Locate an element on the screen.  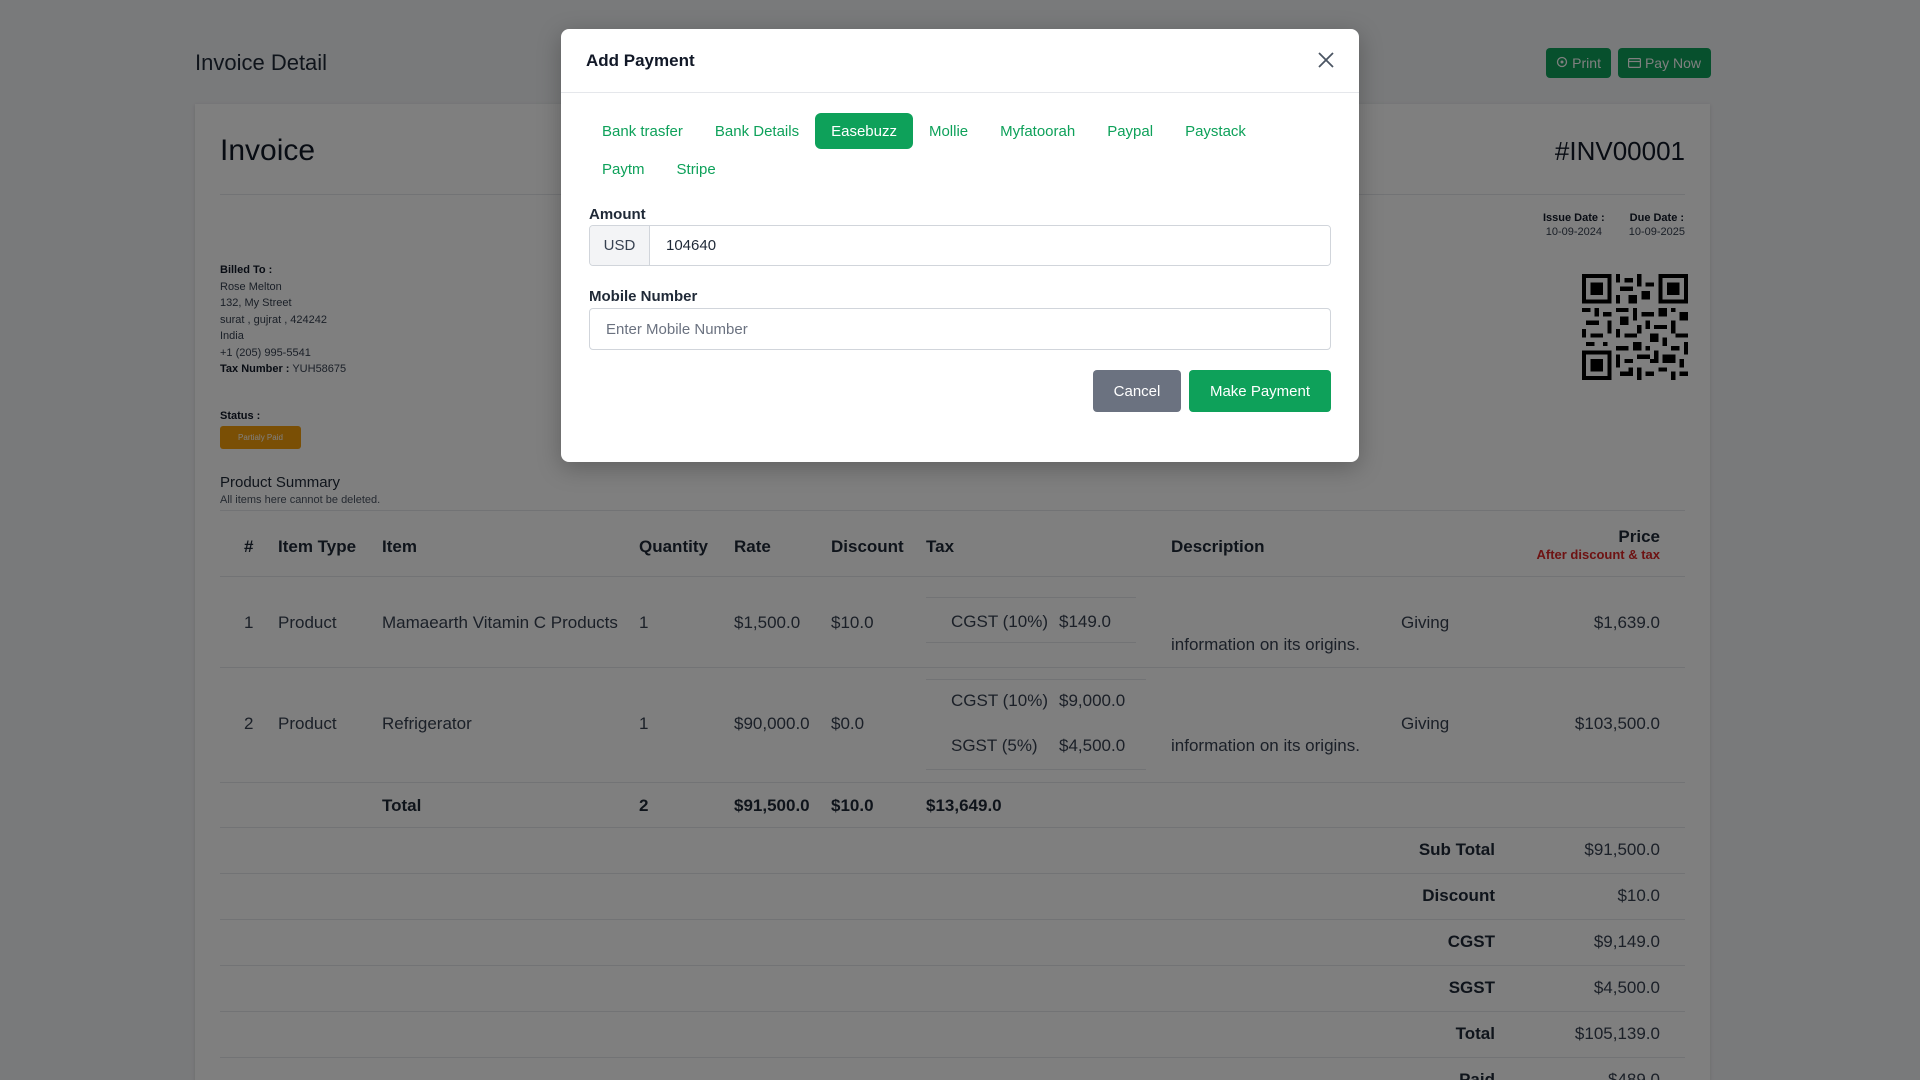
close-icon is located at coordinates (1326, 60).